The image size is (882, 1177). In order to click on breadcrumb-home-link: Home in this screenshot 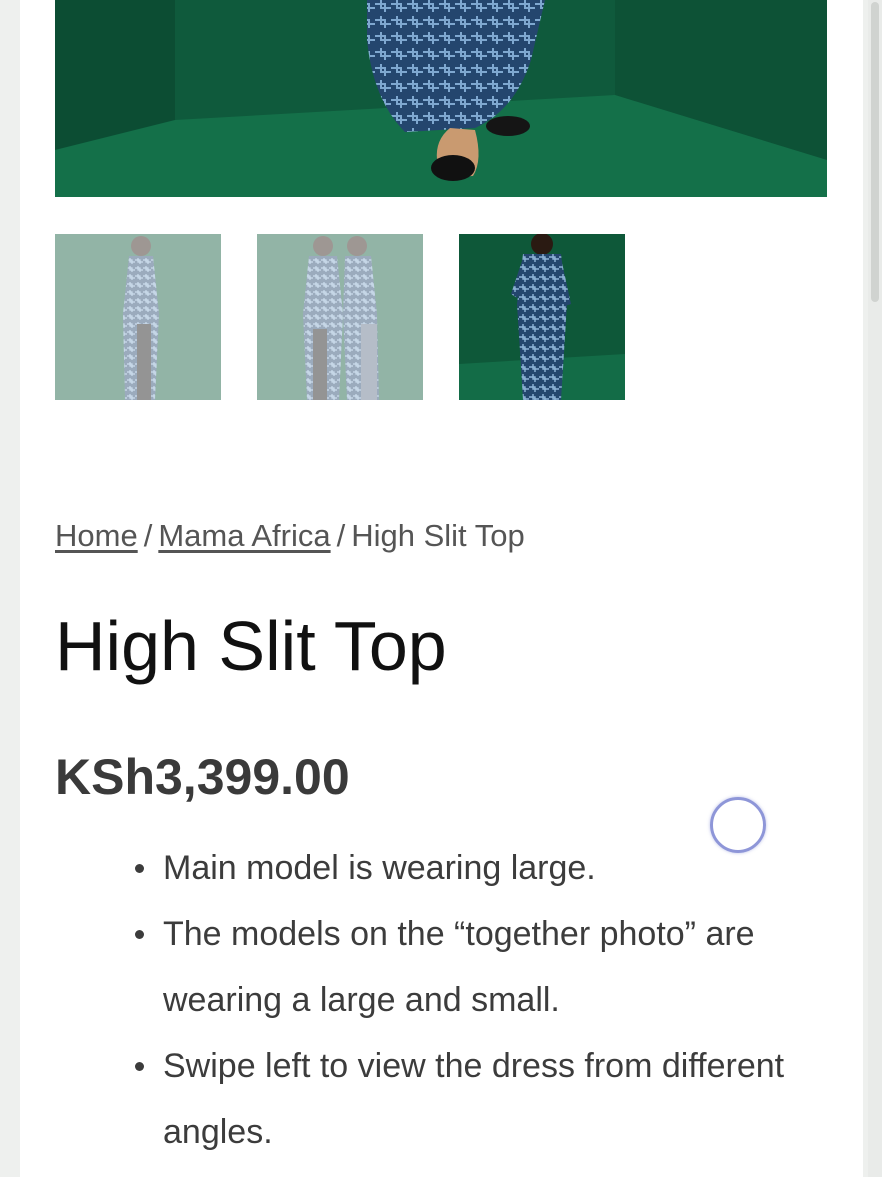, I will do `click(96, 535)`.